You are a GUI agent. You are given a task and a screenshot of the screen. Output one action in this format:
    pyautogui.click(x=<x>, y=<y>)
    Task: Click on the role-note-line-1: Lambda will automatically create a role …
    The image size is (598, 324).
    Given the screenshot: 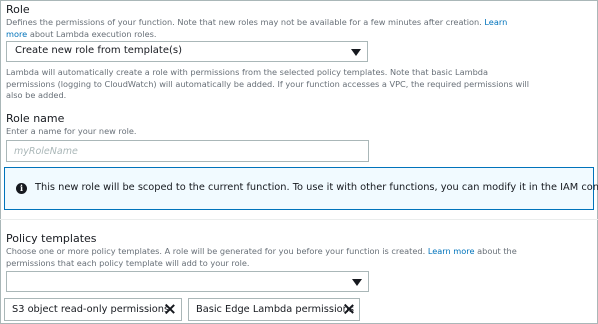 What is the action you would take?
    pyautogui.click(x=247, y=72)
    